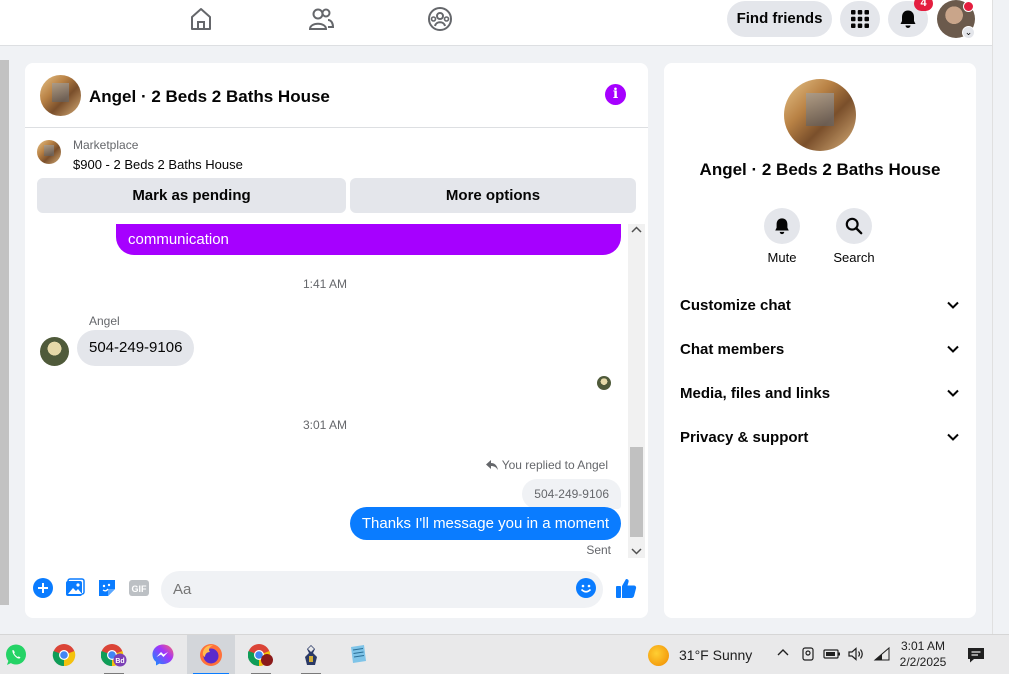  What do you see at coordinates (114, 654) in the screenshot?
I see `chrome-profile-icon: Bd` at bounding box center [114, 654].